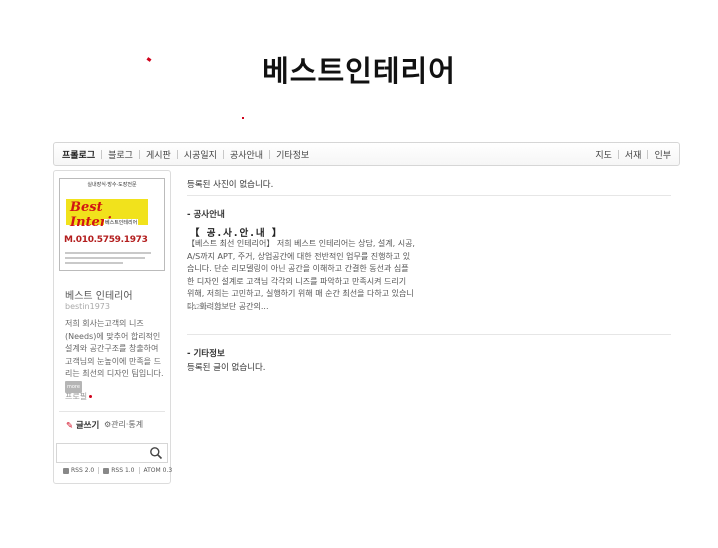 This screenshot has width=718, height=548. I want to click on write-post-button: ✎ 글쓰기, so click(82, 425).